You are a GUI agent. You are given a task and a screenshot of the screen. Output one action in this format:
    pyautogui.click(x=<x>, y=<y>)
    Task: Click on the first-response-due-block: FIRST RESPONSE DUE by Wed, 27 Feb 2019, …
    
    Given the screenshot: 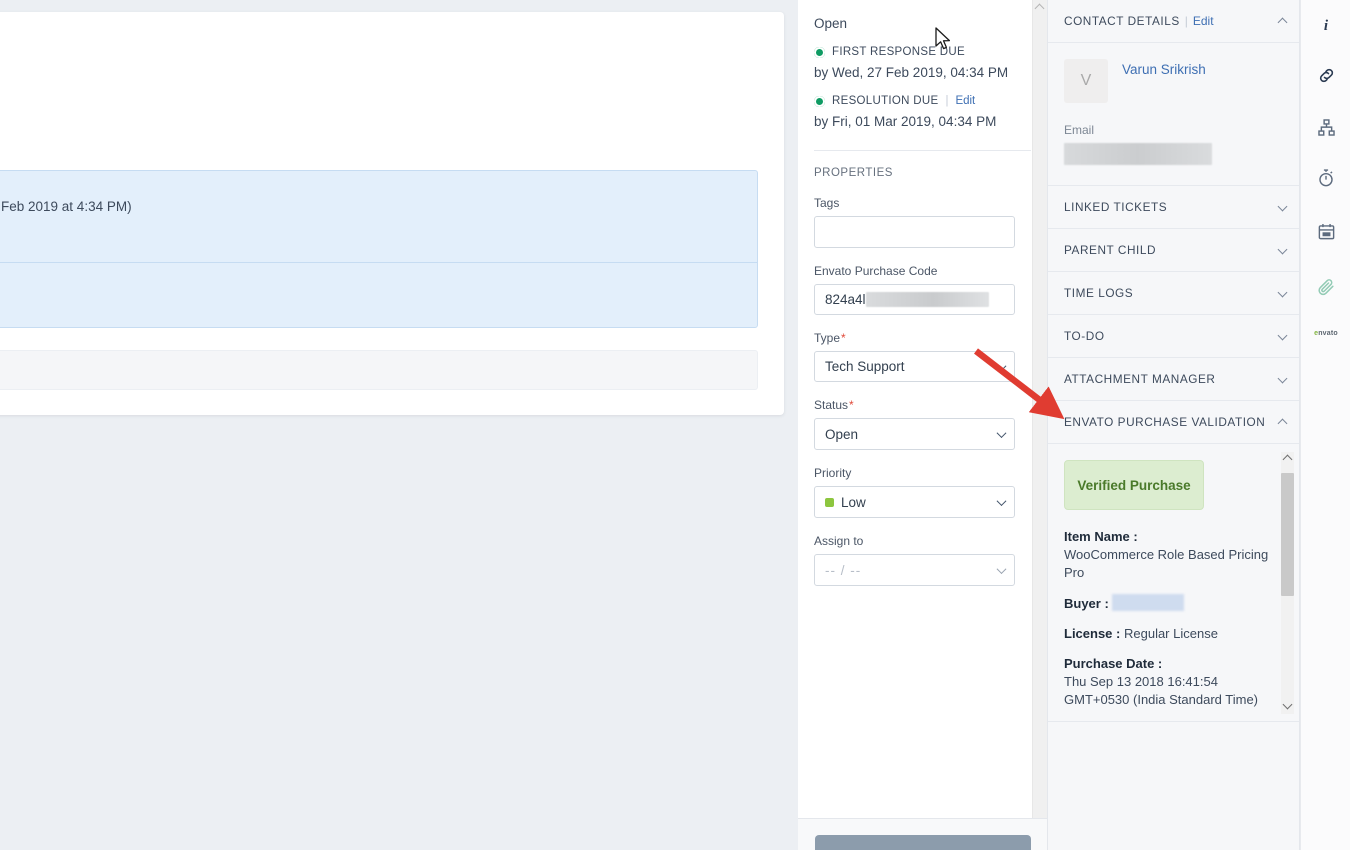 What is the action you would take?
    pyautogui.click(x=922, y=63)
    